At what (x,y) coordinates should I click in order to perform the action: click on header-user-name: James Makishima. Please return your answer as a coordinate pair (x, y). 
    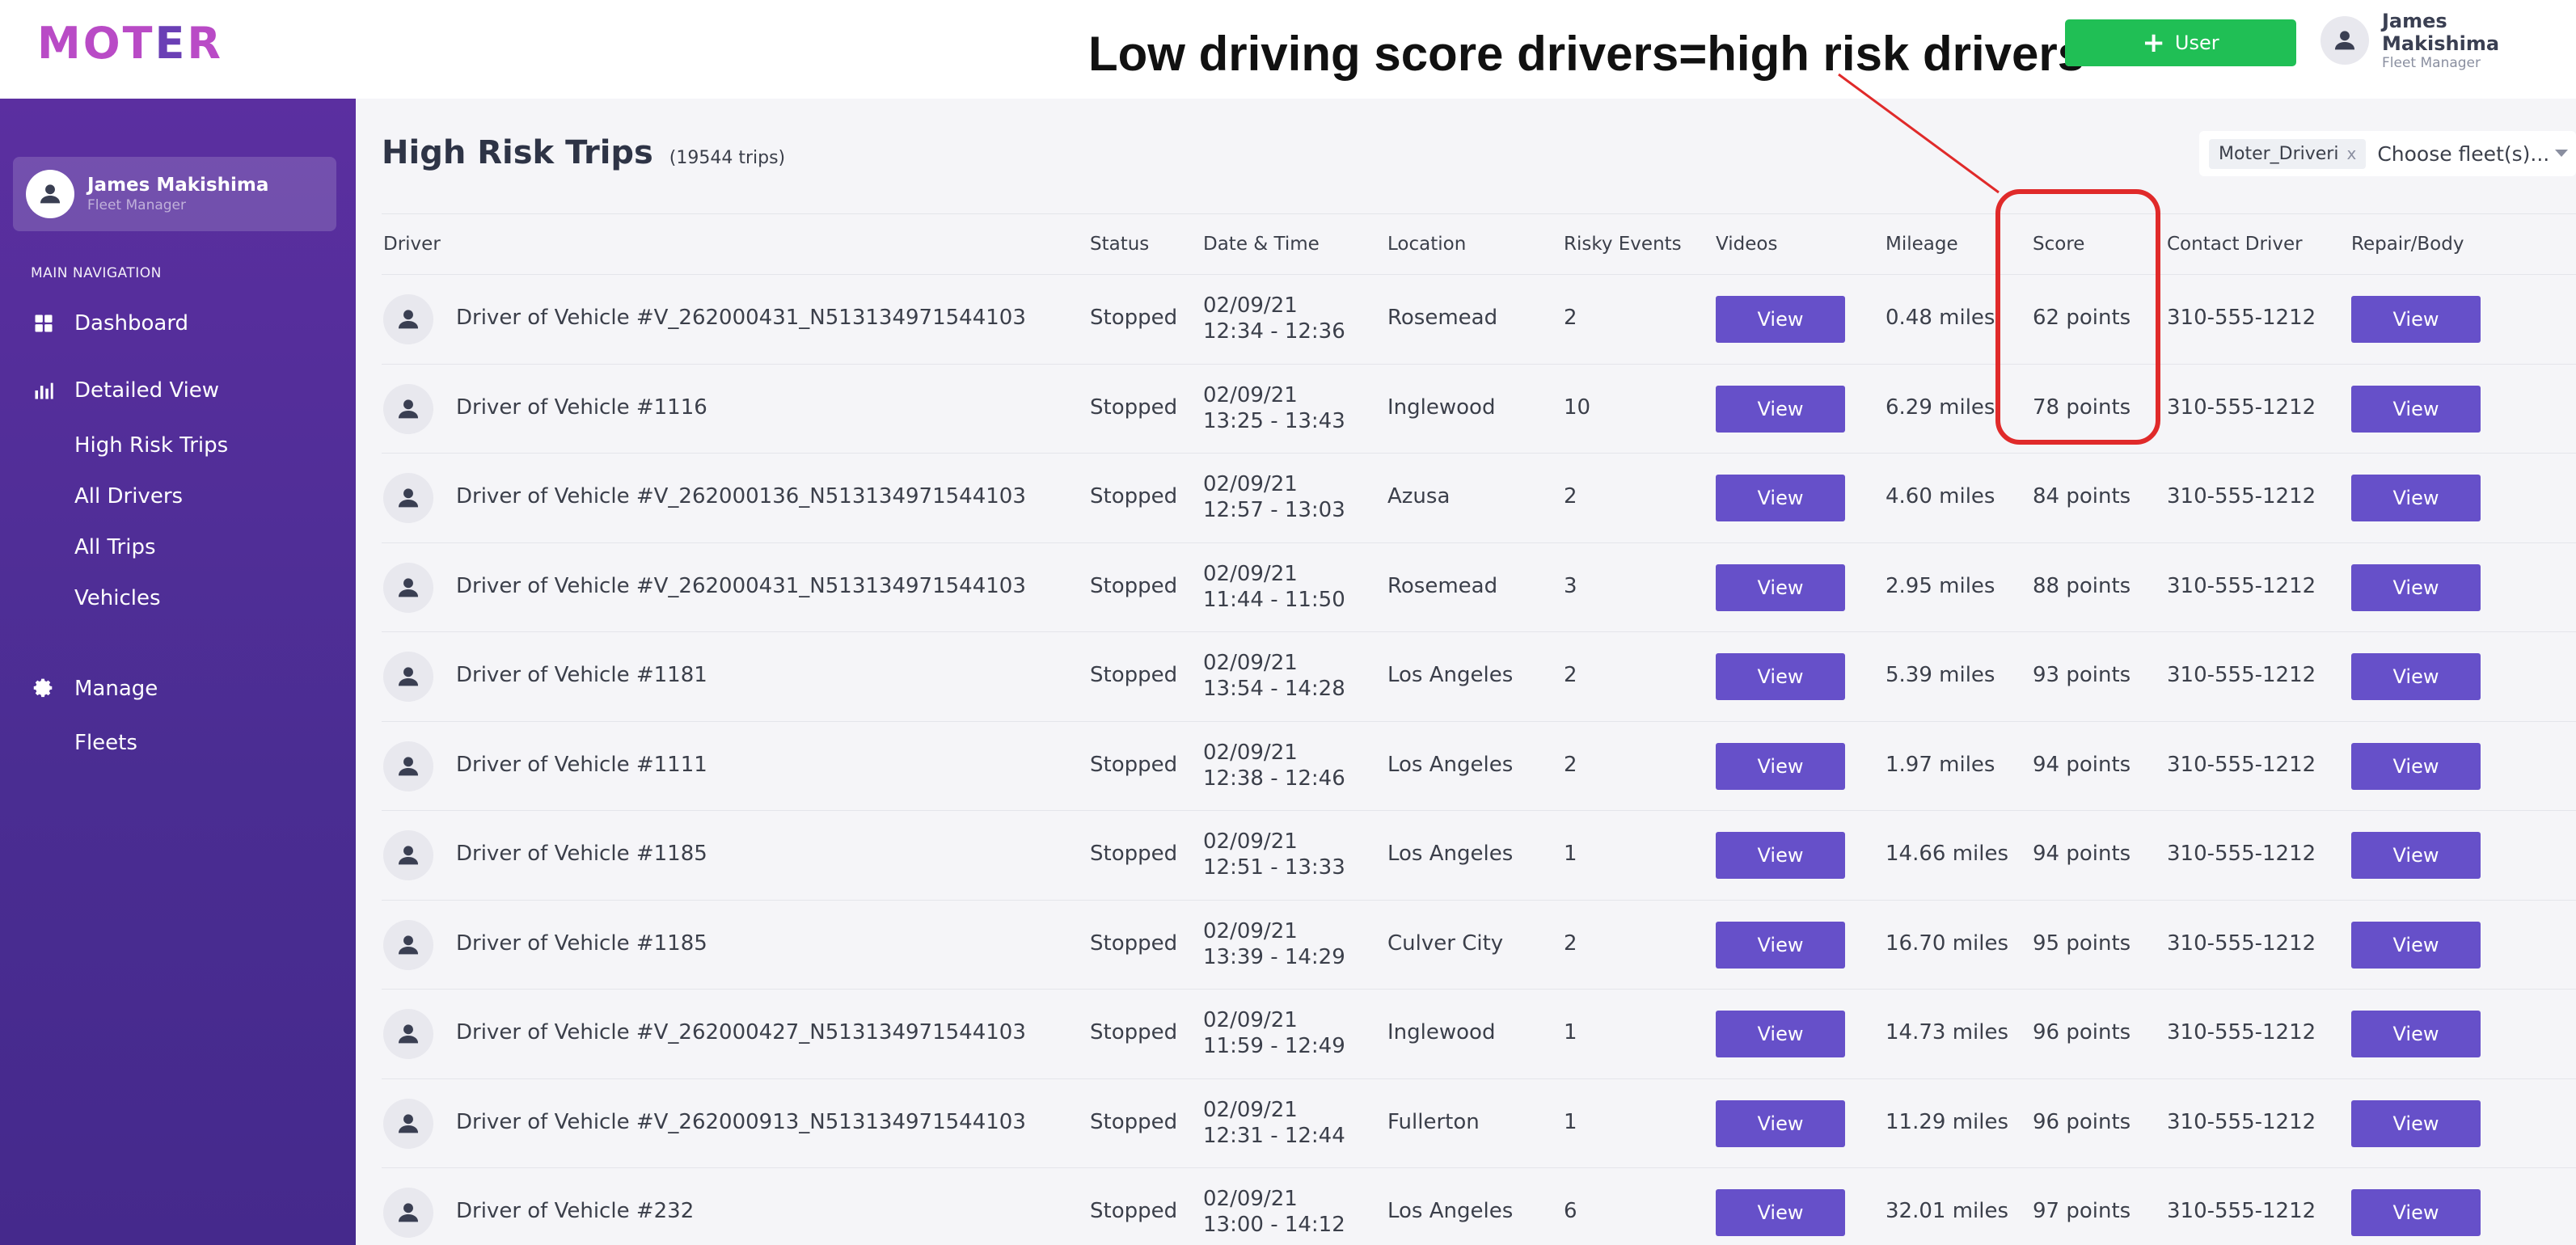
    Looking at the image, I should click on (2441, 32).